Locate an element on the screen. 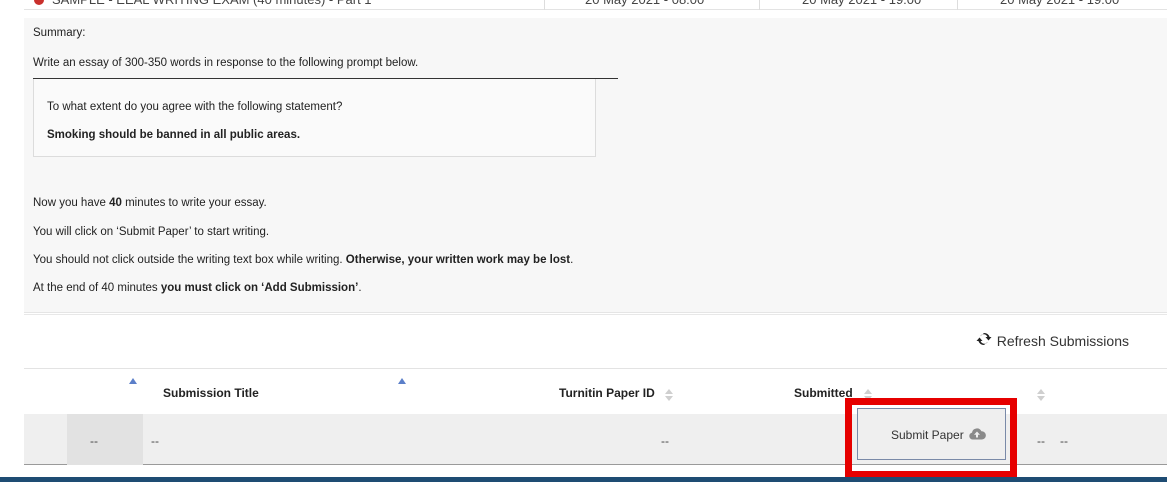  submit-paper-cell: Submit Paper is located at coordinates (931, 434).